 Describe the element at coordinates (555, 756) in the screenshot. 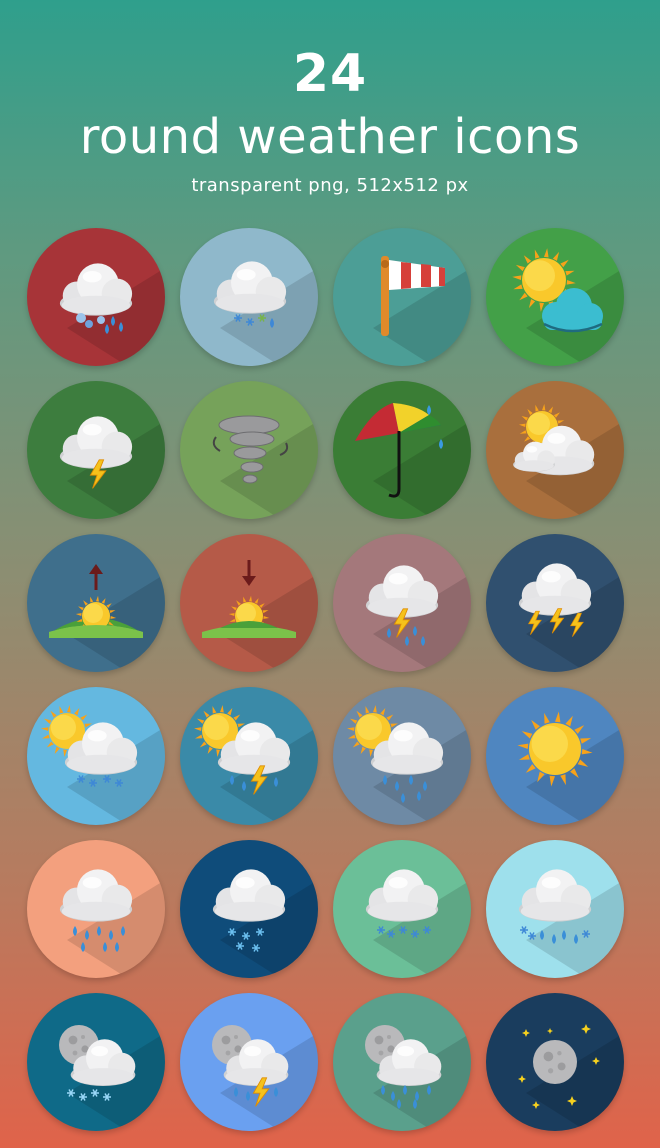

I see `sun-icon` at that location.